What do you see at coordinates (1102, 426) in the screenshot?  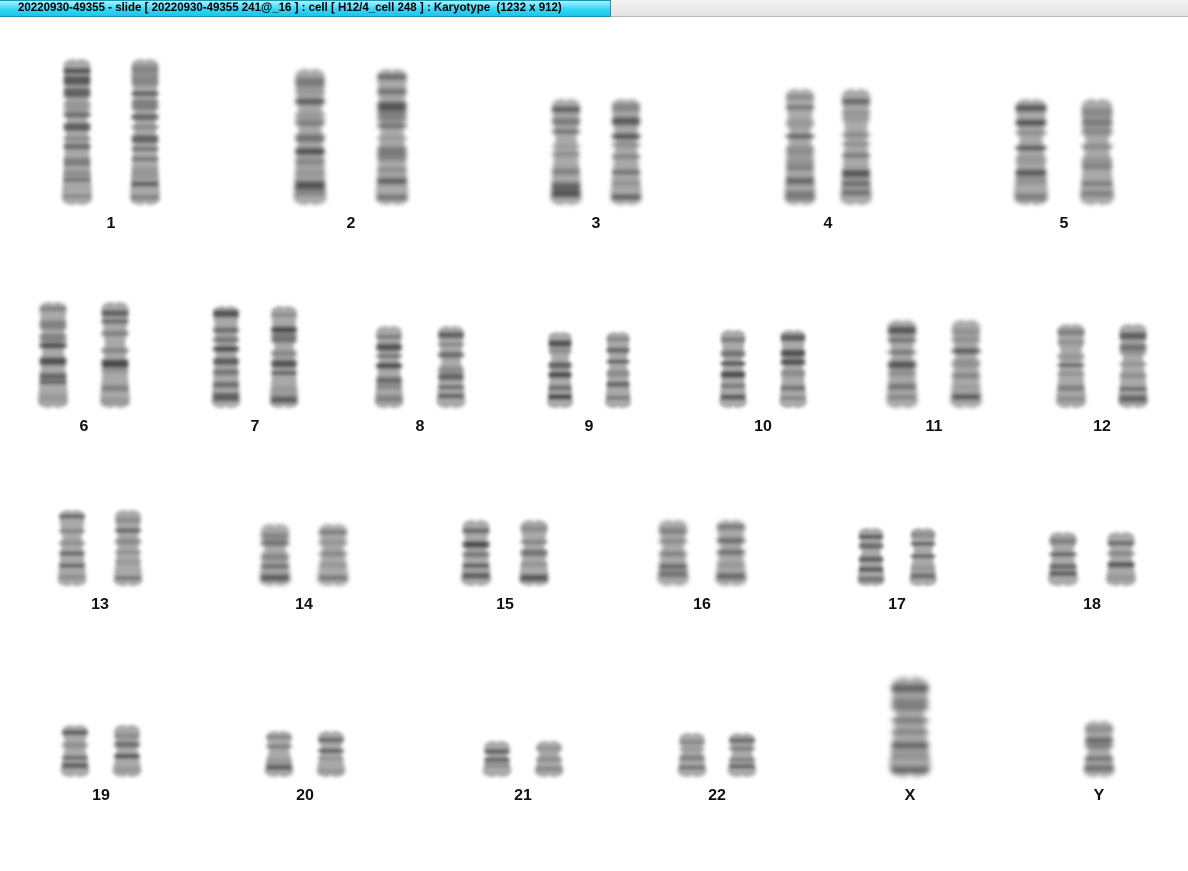 I see `chromosome-label-12: 12` at bounding box center [1102, 426].